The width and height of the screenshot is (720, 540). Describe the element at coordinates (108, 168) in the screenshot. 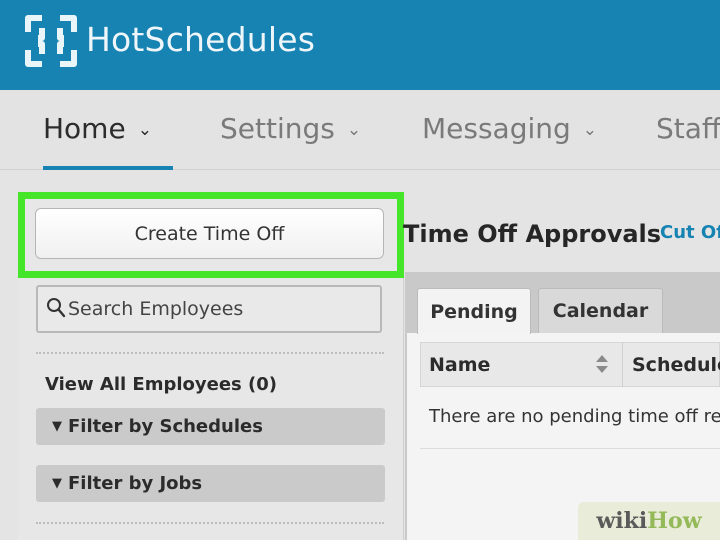

I see `active-tab-indicator` at that location.